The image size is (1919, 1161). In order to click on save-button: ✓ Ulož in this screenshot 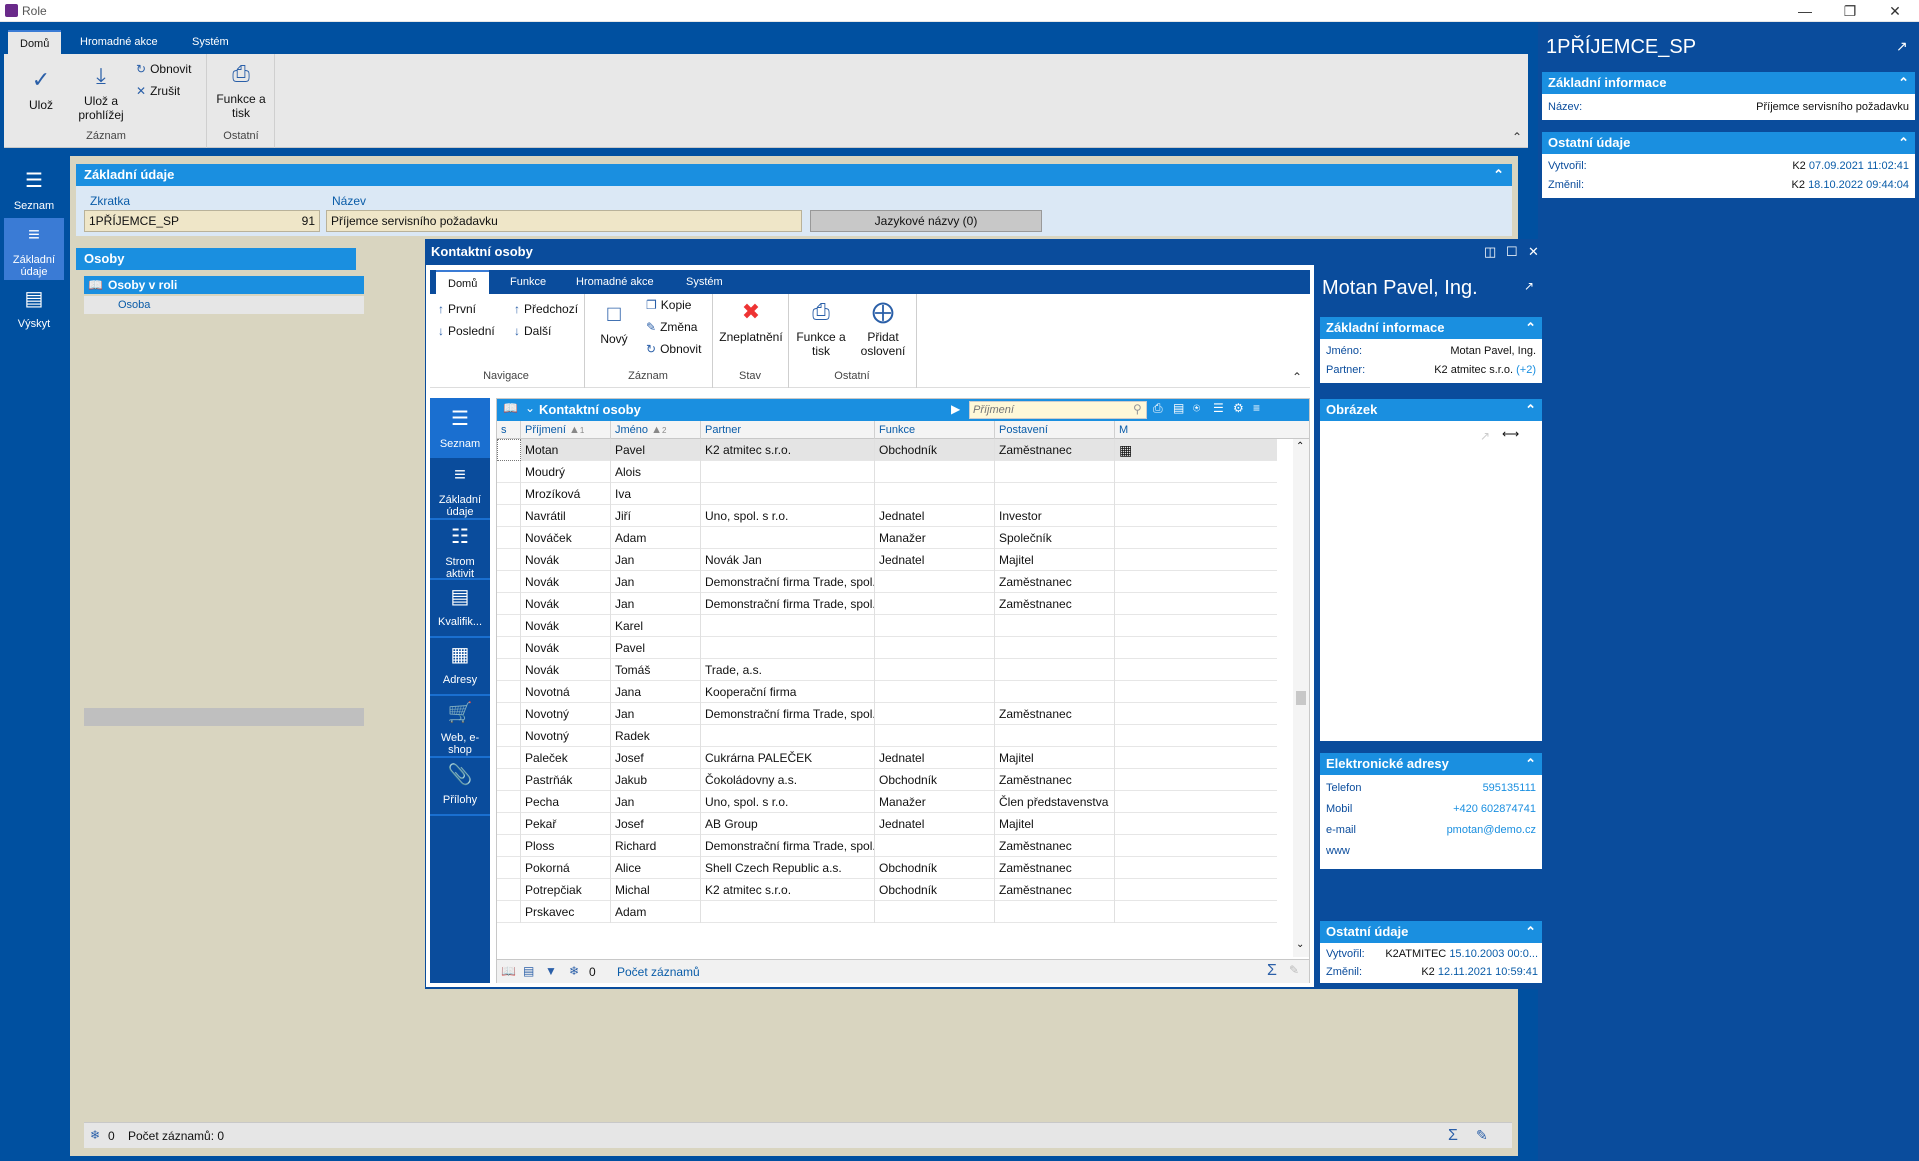, I will do `click(41, 90)`.